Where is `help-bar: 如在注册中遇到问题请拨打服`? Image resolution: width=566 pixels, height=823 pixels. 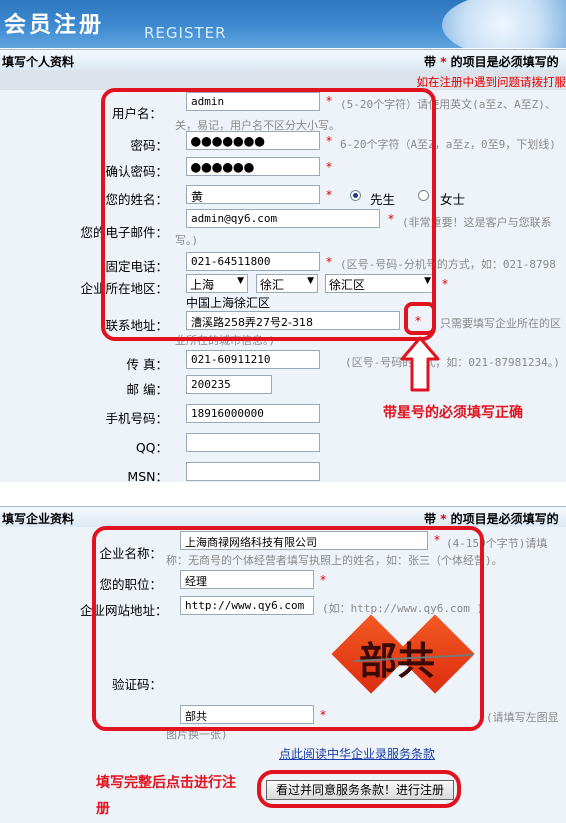
help-bar: 如在注册中遇到问题请拨打服 is located at coordinates (283, 80).